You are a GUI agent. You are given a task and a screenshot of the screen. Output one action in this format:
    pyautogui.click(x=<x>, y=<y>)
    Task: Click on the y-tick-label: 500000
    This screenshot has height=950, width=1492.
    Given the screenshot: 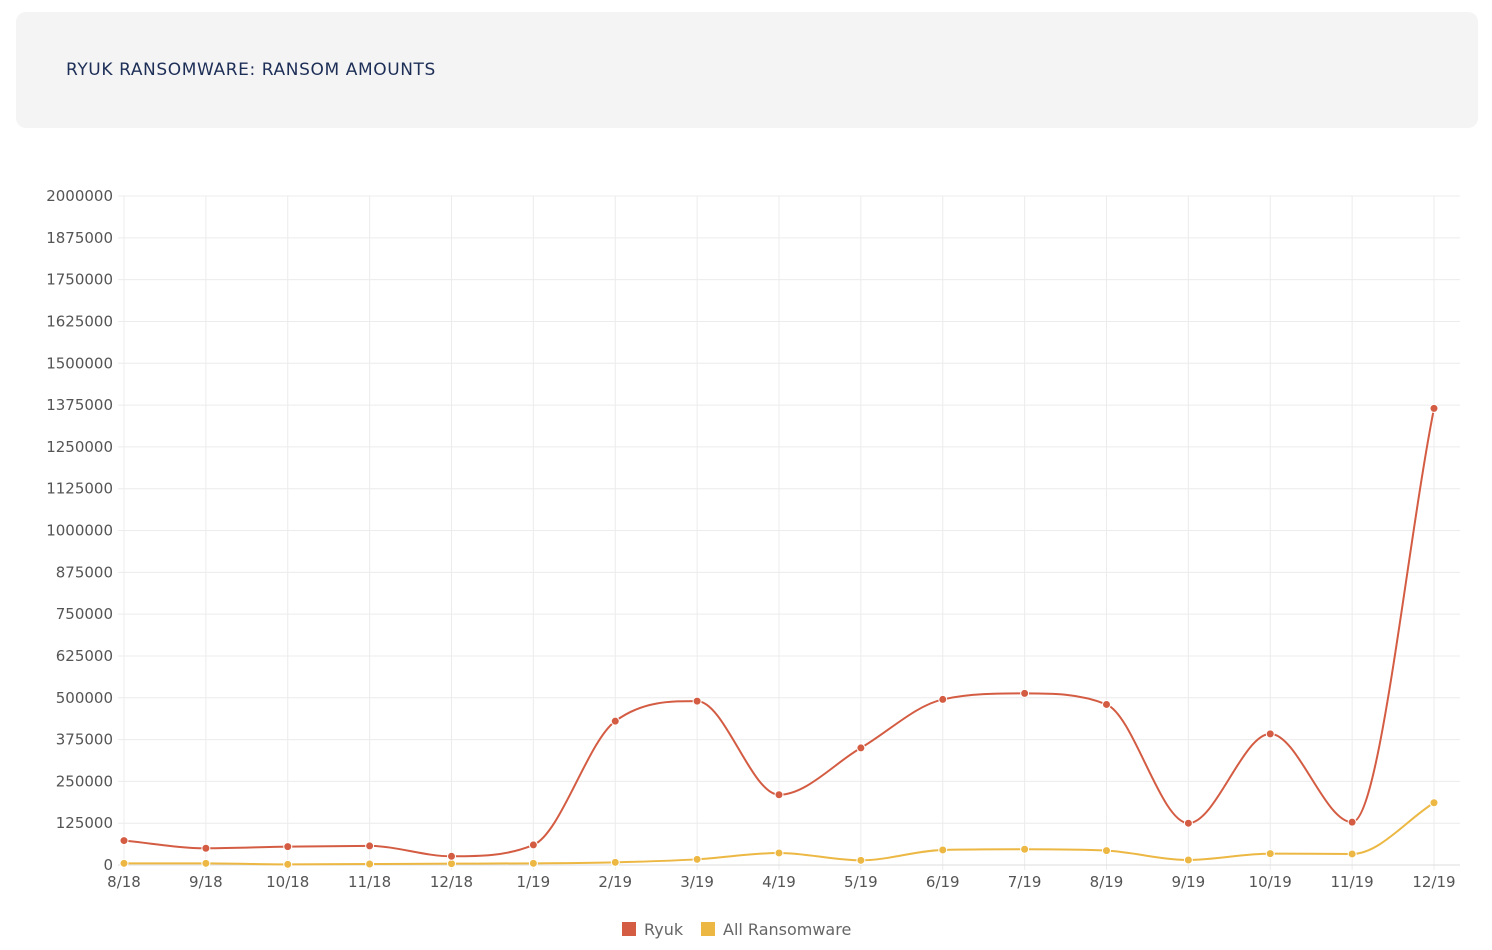 What is the action you would take?
    pyautogui.click(x=84, y=698)
    